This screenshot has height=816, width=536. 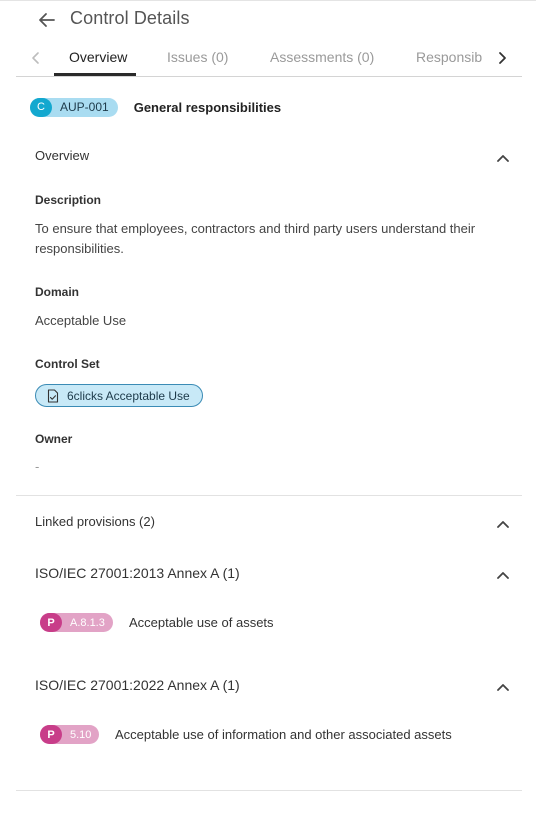 I want to click on tab-overflow-clip: Responsib, so click(x=452, y=58).